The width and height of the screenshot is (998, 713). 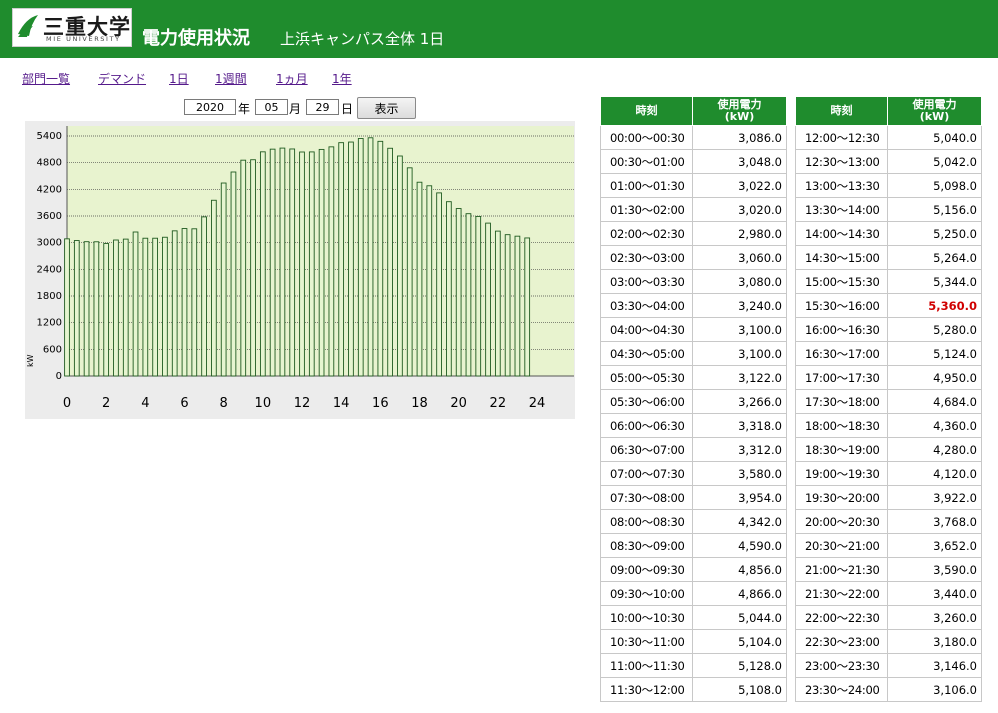 I want to click on usage-cell: 3,440.0, so click(x=934, y=593).